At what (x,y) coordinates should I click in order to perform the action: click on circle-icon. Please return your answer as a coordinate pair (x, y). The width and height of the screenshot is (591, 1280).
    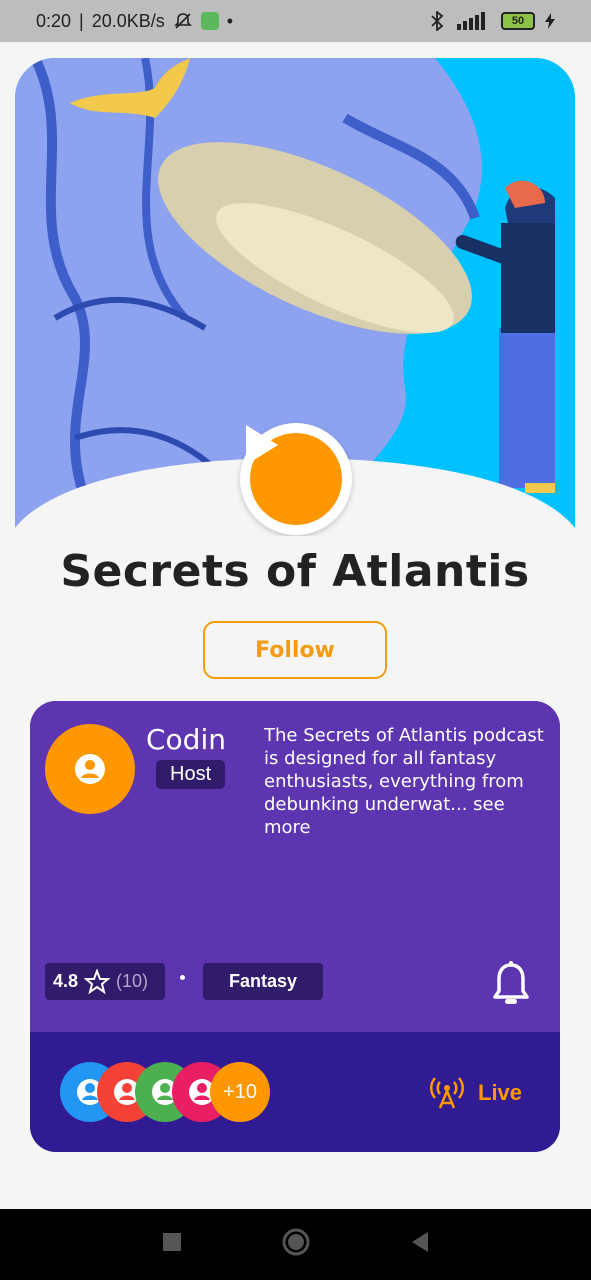
    Looking at the image, I should click on (295, 1242).